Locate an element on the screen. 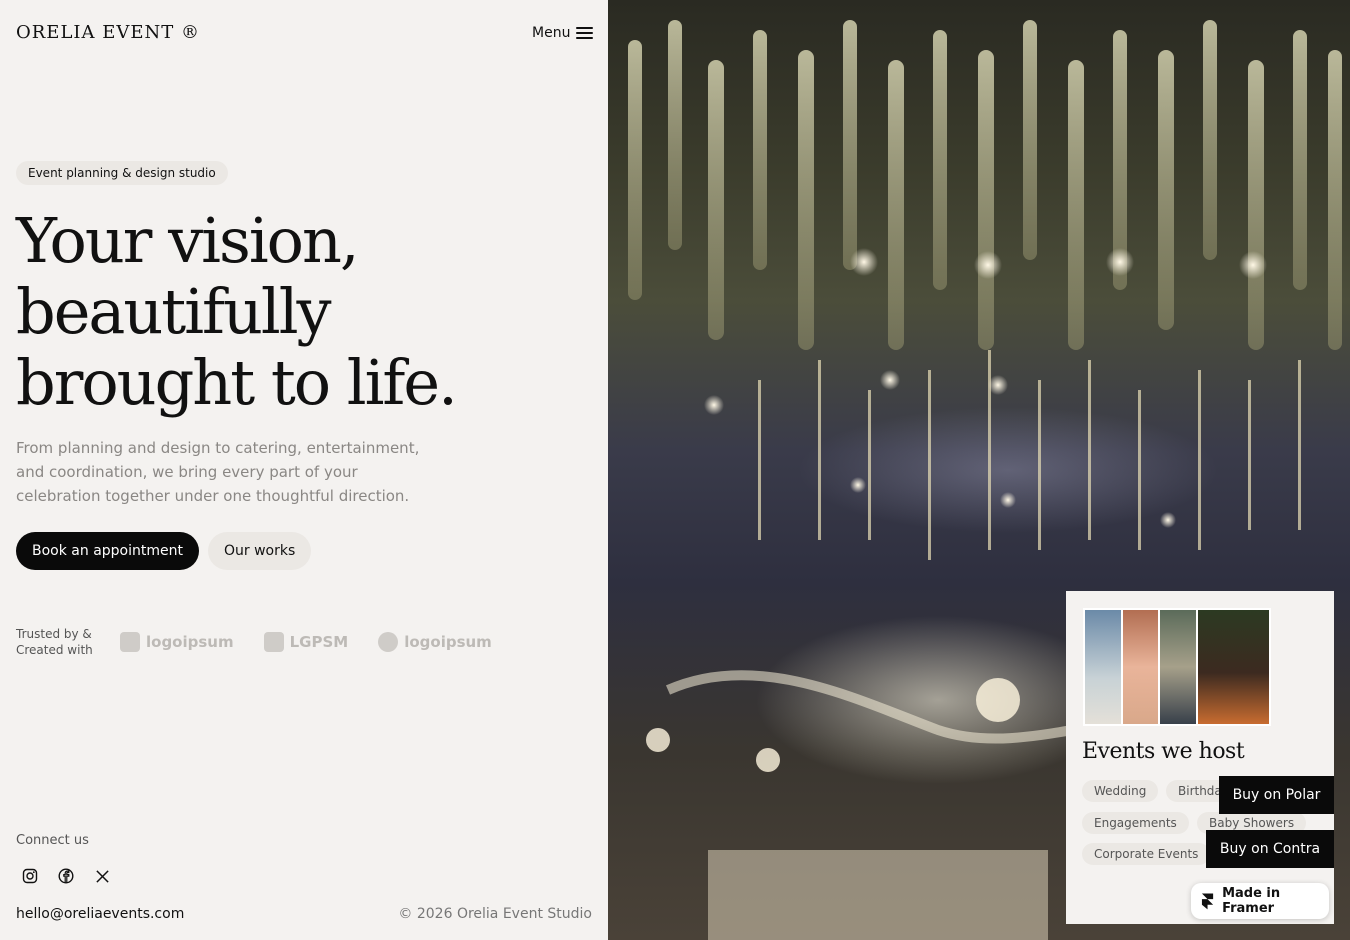  book-appointment-button: Book an appointment is located at coordinates (107, 551).